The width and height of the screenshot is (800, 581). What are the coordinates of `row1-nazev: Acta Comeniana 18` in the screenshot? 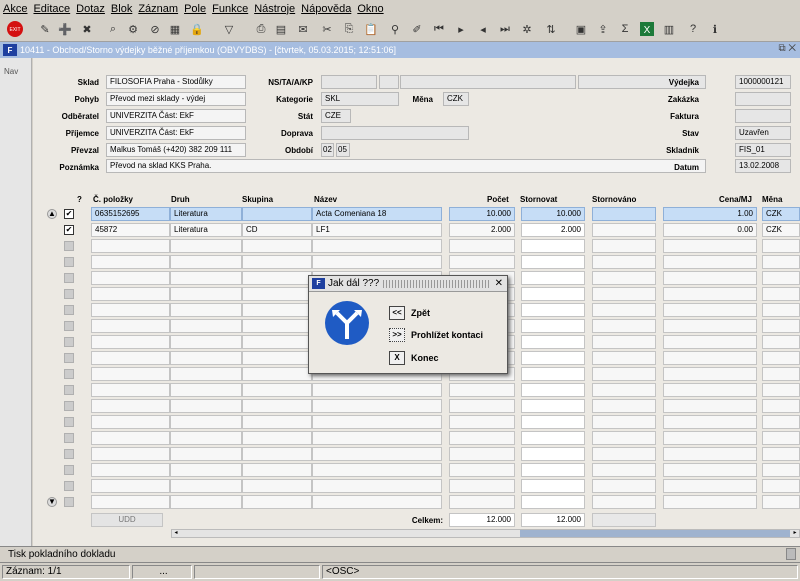 It's located at (377, 214).